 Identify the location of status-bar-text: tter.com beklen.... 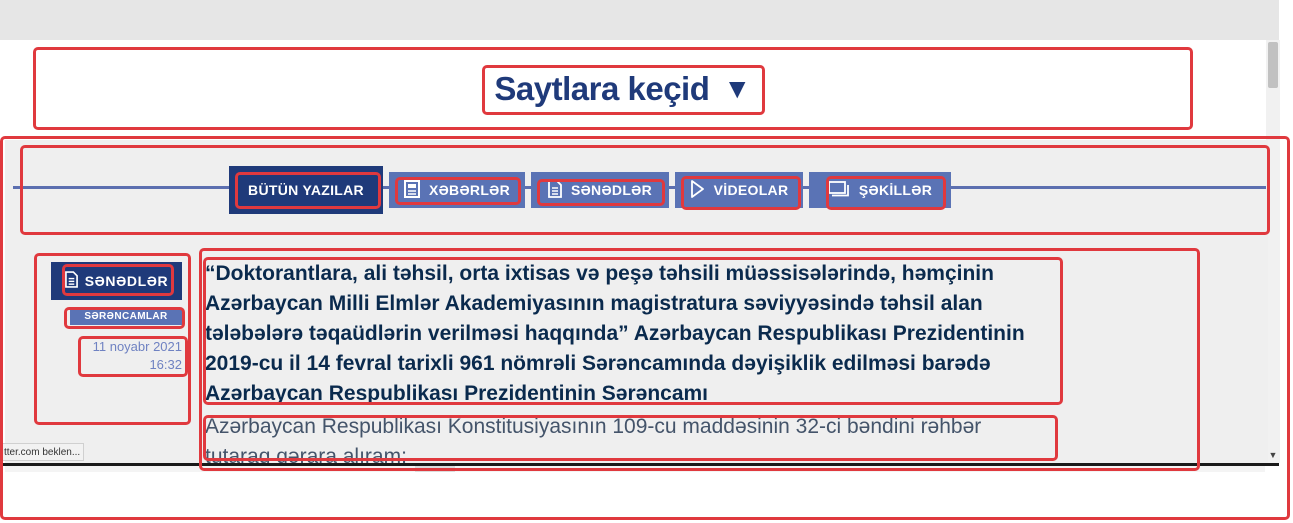
(42, 452).